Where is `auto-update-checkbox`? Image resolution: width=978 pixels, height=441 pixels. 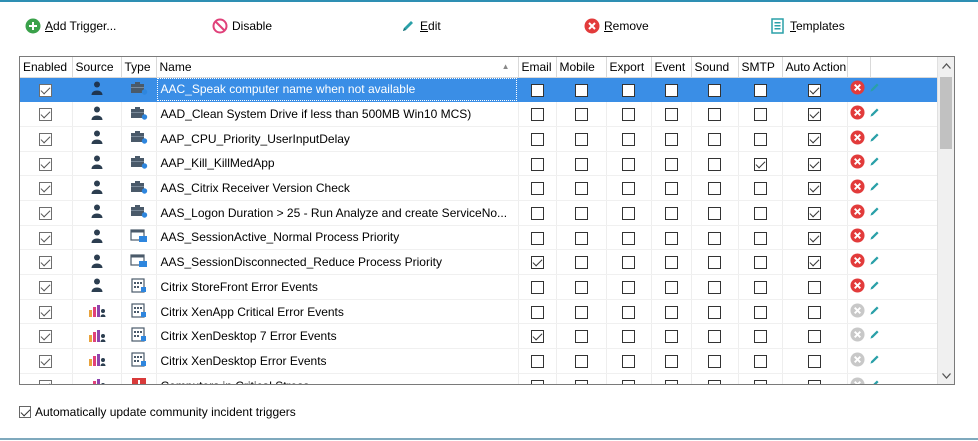 auto-update-checkbox is located at coordinates (25, 412).